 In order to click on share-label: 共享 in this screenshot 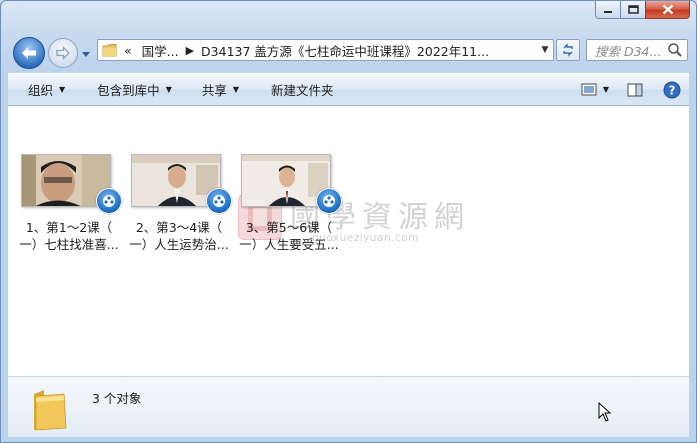, I will do `click(214, 90)`.